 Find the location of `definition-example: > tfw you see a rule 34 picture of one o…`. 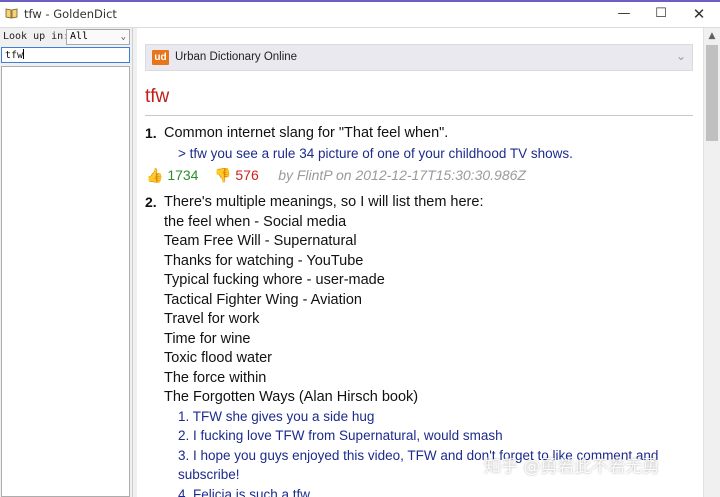

definition-example: > tfw you see a rule 34 picture of one o… is located at coordinates (375, 153).